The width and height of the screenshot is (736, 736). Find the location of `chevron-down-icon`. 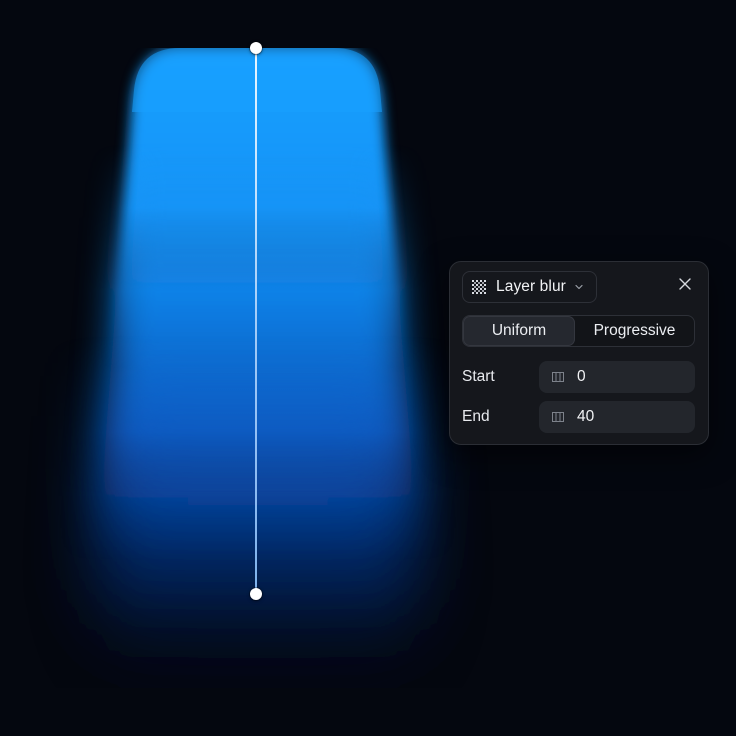

chevron-down-icon is located at coordinates (579, 287).